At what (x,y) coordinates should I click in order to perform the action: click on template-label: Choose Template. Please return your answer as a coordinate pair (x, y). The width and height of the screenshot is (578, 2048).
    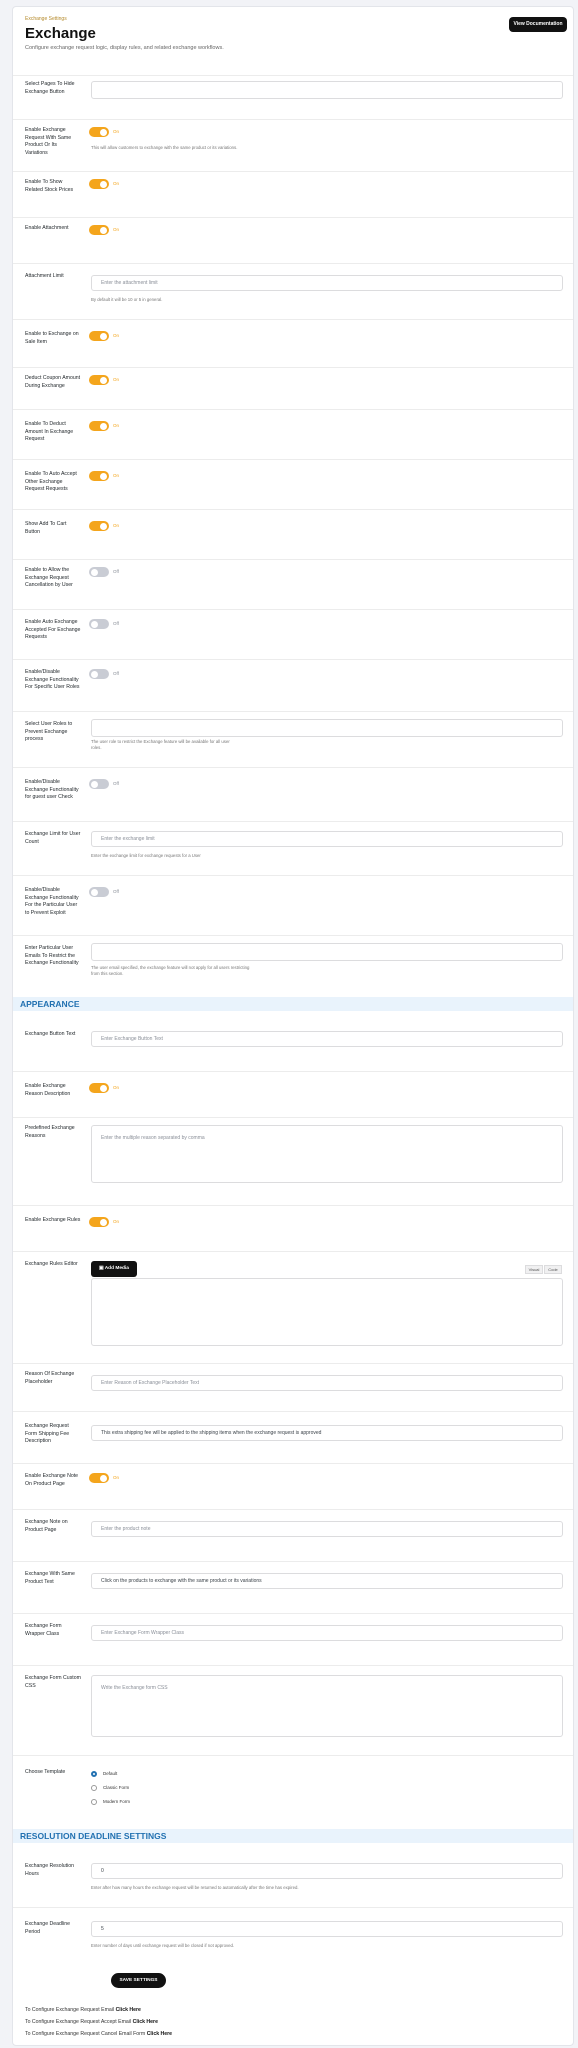
    Looking at the image, I should click on (45, 1772).